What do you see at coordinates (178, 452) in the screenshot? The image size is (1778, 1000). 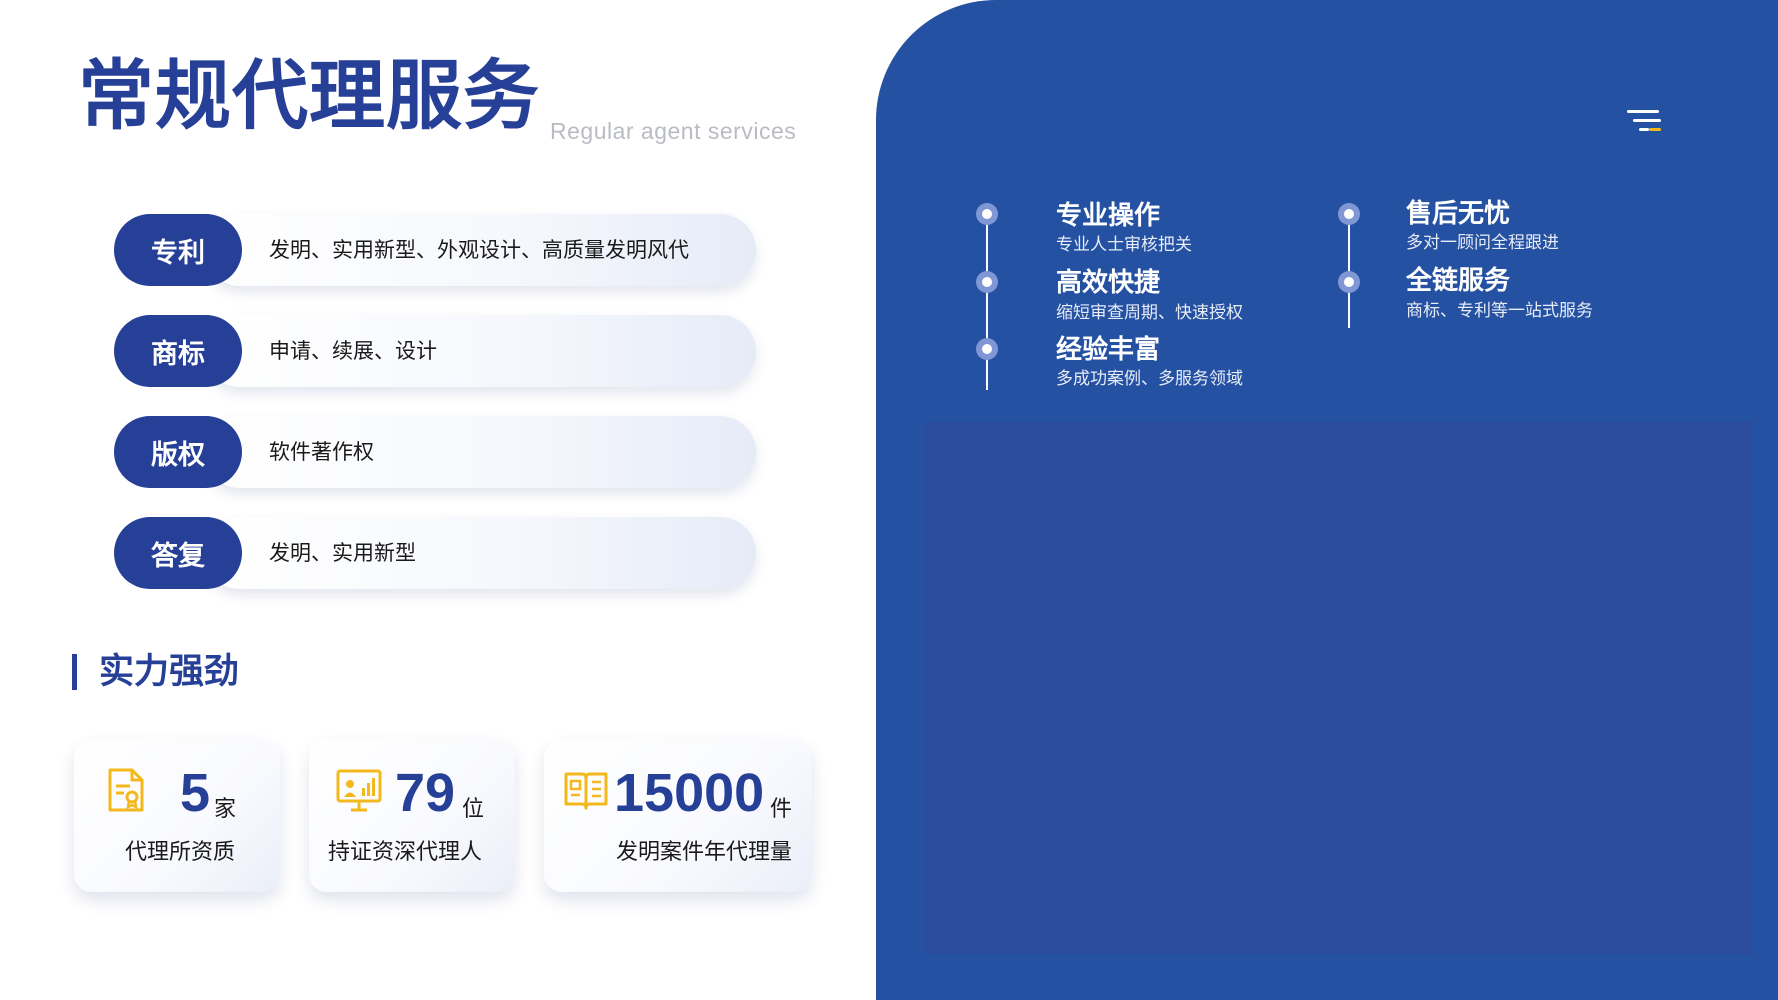 I see `service-tag: 版权` at bounding box center [178, 452].